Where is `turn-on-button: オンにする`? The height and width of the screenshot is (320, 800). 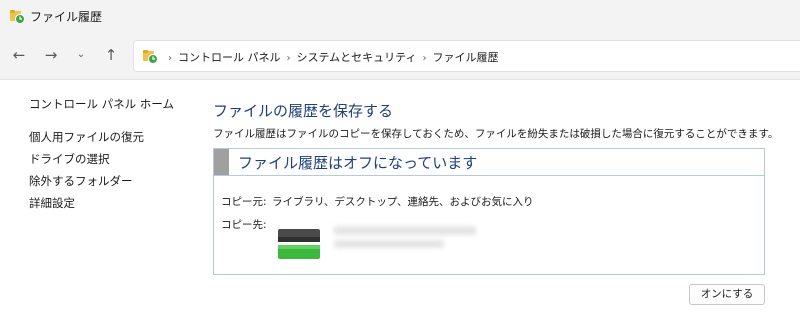 turn-on-button: オンにする is located at coordinates (727, 294).